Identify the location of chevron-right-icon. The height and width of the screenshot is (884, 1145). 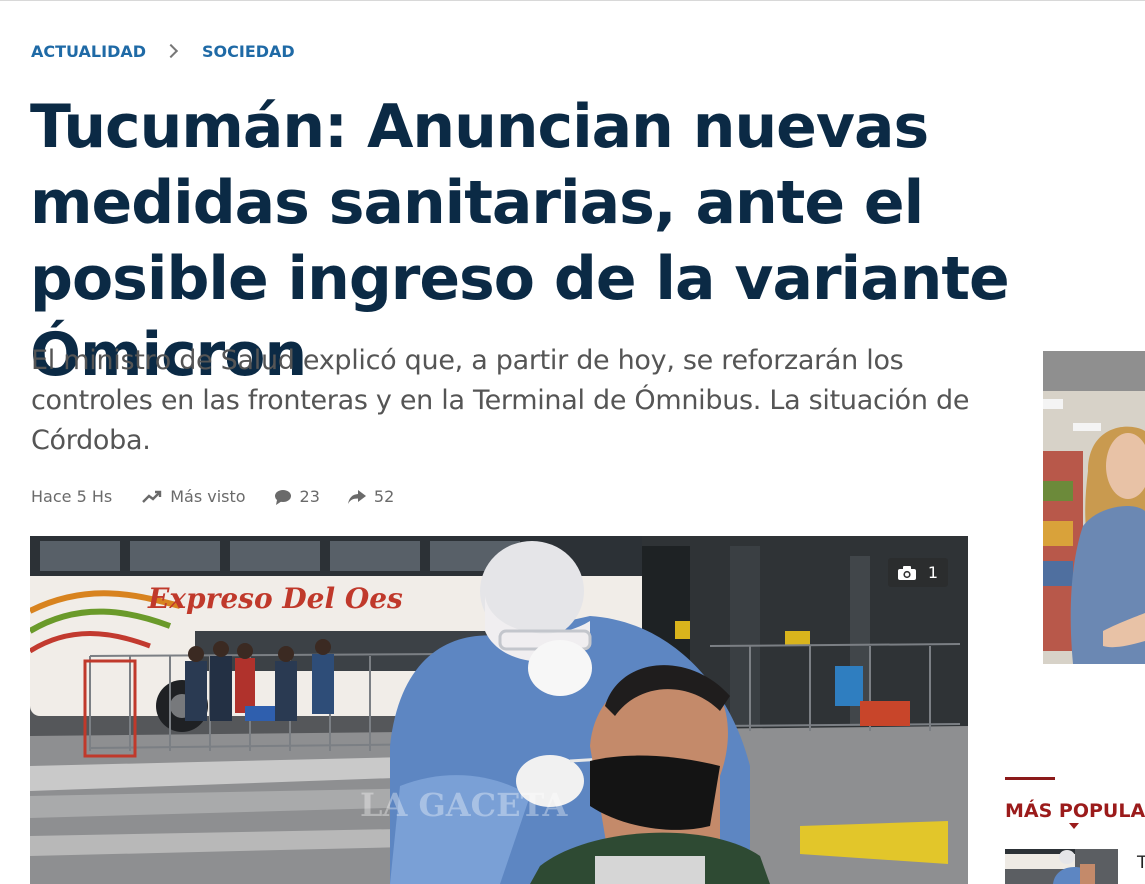
(171, 50).